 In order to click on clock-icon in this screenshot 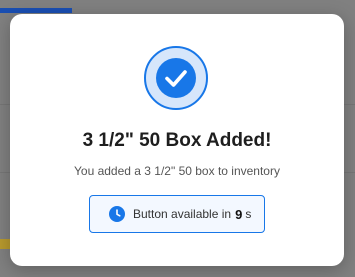, I will do `click(117, 214)`.